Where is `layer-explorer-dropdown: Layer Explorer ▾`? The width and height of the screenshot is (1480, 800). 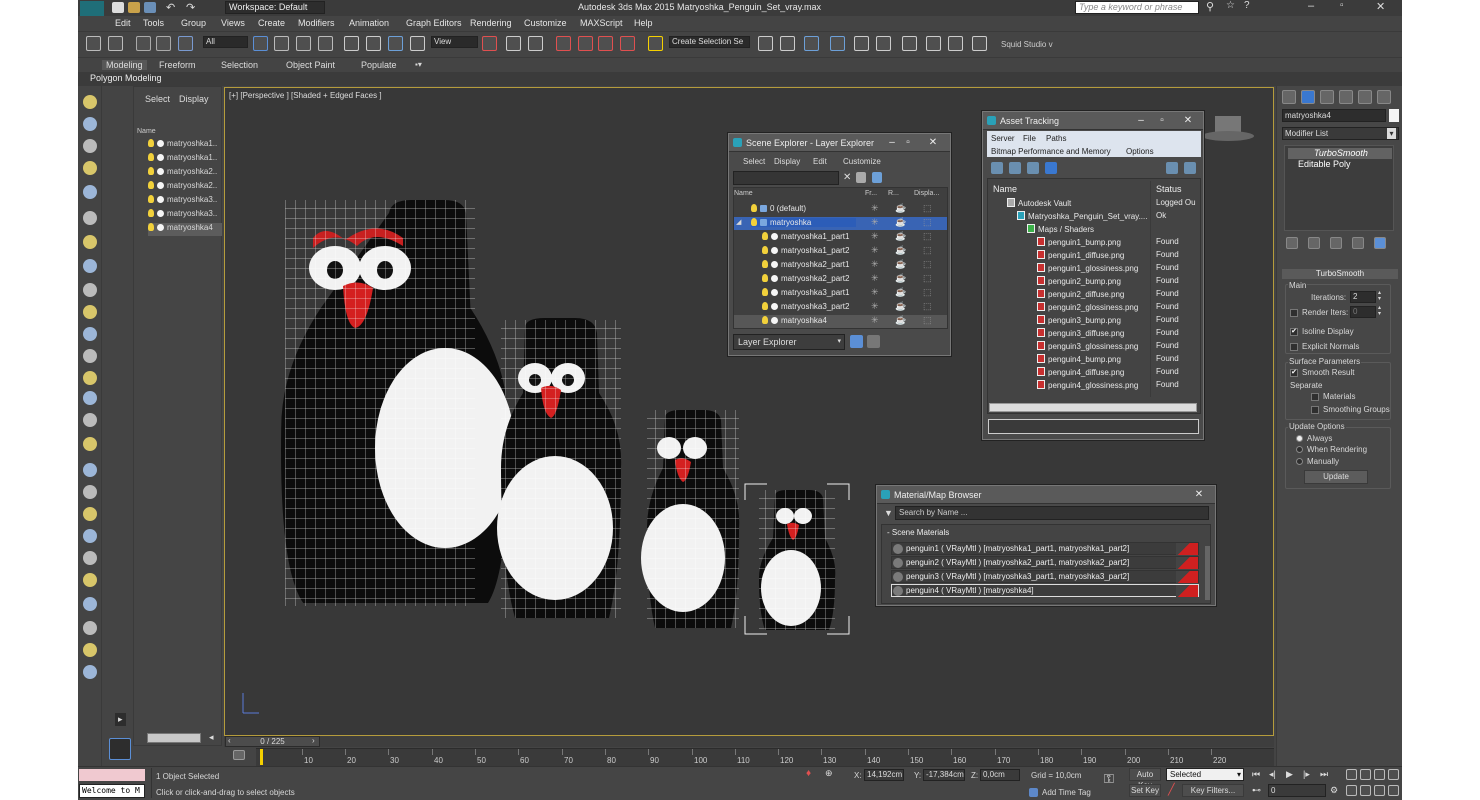
layer-explorer-dropdown: Layer Explorer ▾ is located at coordinates (789, 342).